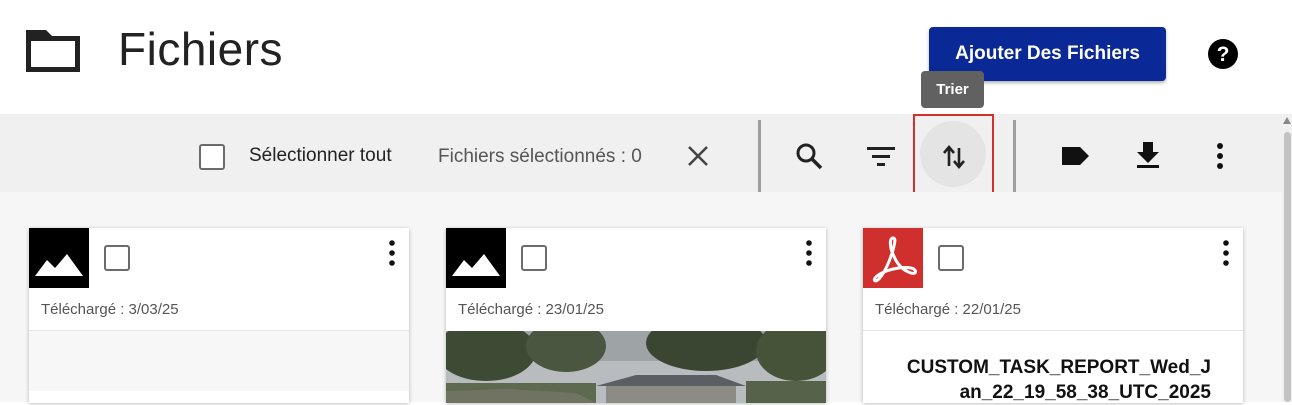  I want to click on file-preview, so click(219, 361).